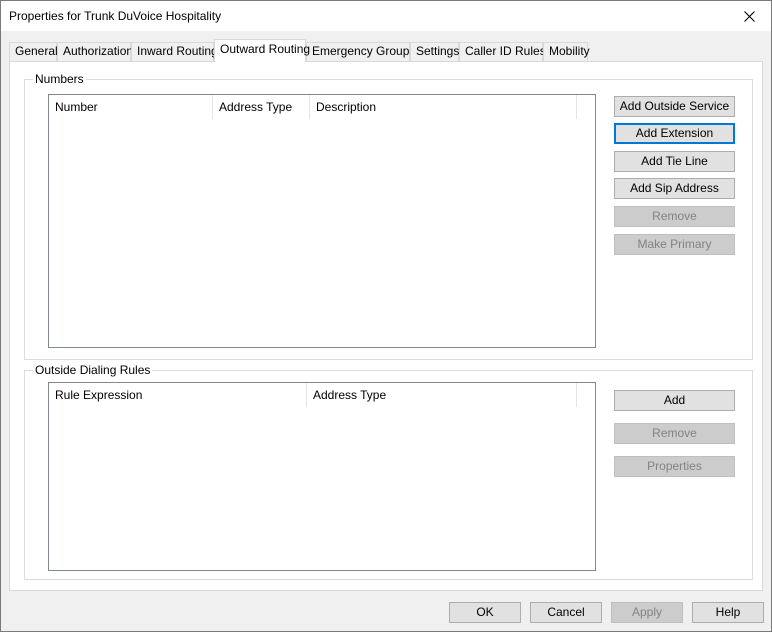 This screenshot has width=772, height=632. What do you see at coordinates (93, 370) in the screenshot?
I see `dialing-rules-group-label: Outside Dialing Rules` at bounding box center [93, 370].